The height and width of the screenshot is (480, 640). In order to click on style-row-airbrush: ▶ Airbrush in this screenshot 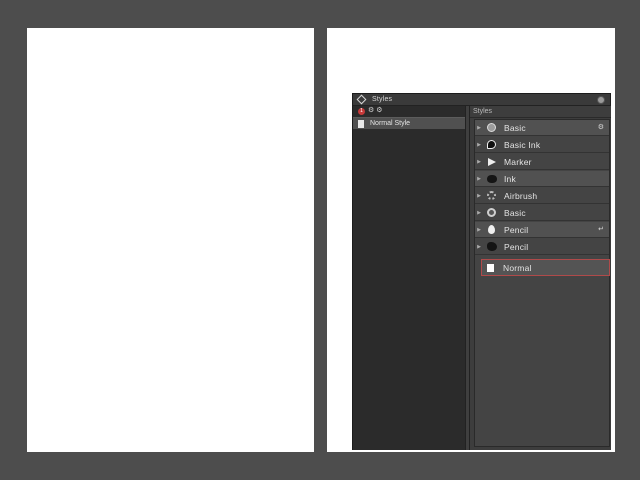, I will do `click(542, 196)`.